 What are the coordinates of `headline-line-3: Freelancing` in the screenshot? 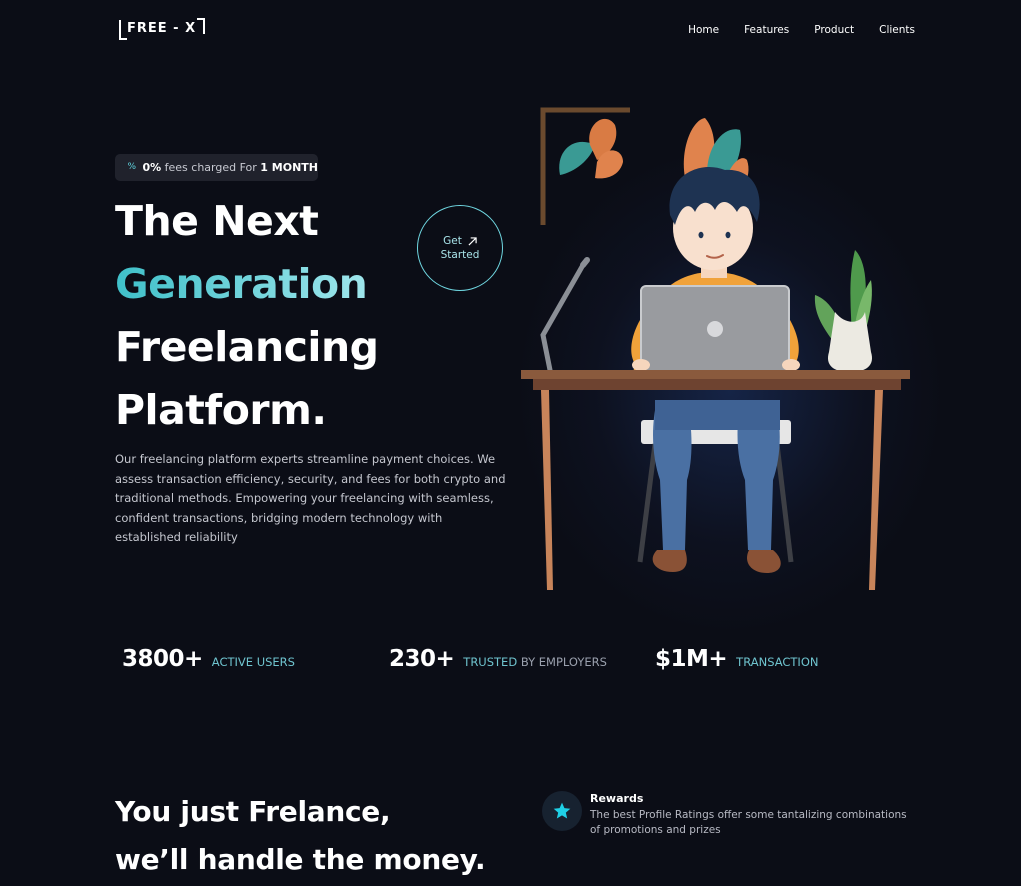 It's located at (247, 347).